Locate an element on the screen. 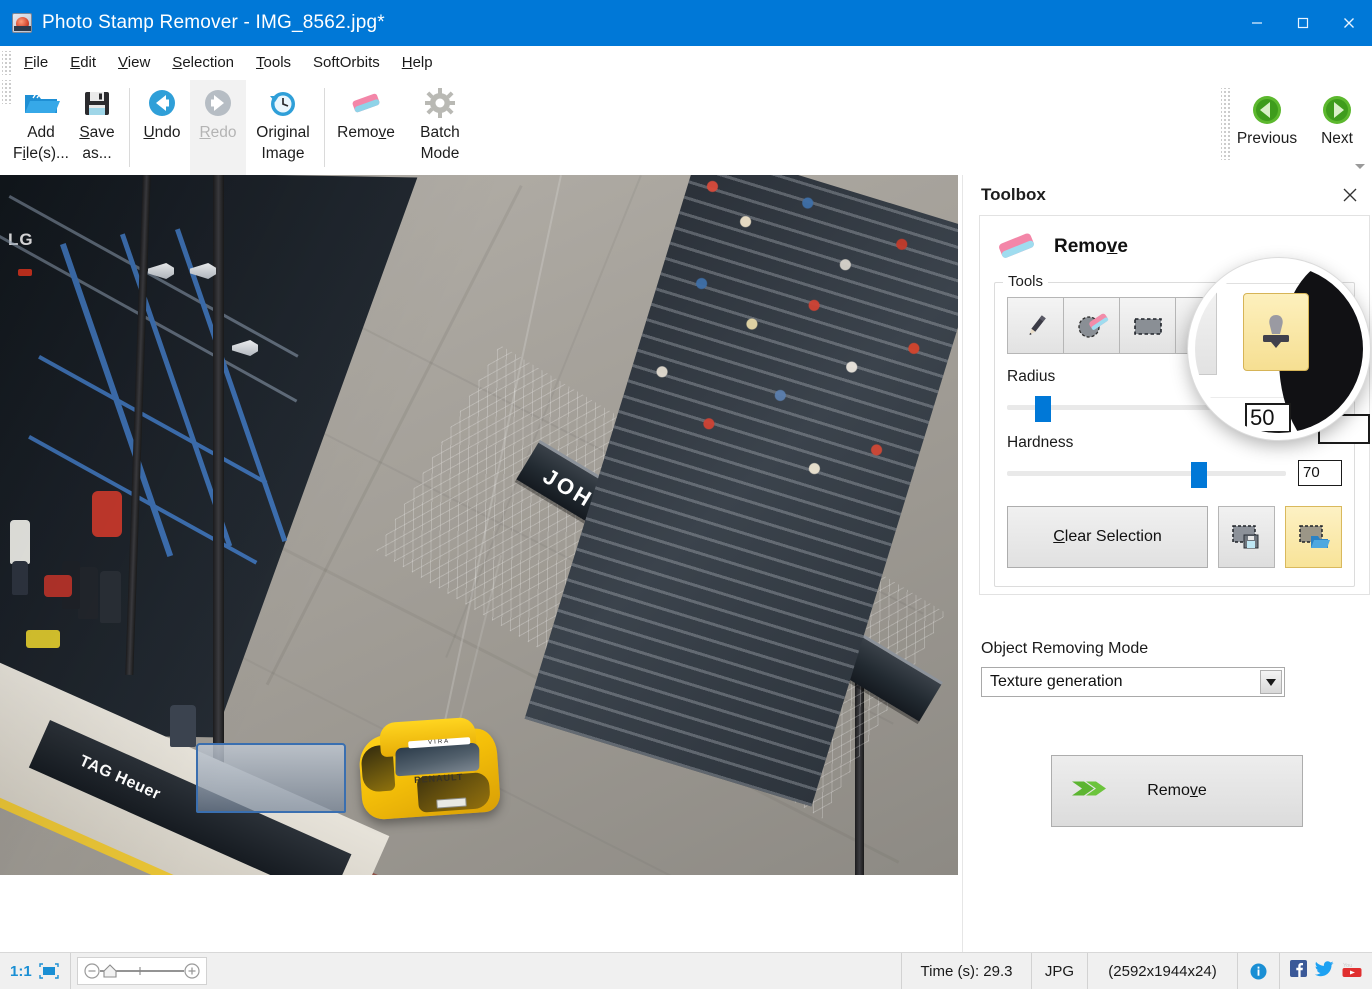 The height and width of the screenshot is (989, 1372). marker-tool-button is located at coordinates (1035, 325).